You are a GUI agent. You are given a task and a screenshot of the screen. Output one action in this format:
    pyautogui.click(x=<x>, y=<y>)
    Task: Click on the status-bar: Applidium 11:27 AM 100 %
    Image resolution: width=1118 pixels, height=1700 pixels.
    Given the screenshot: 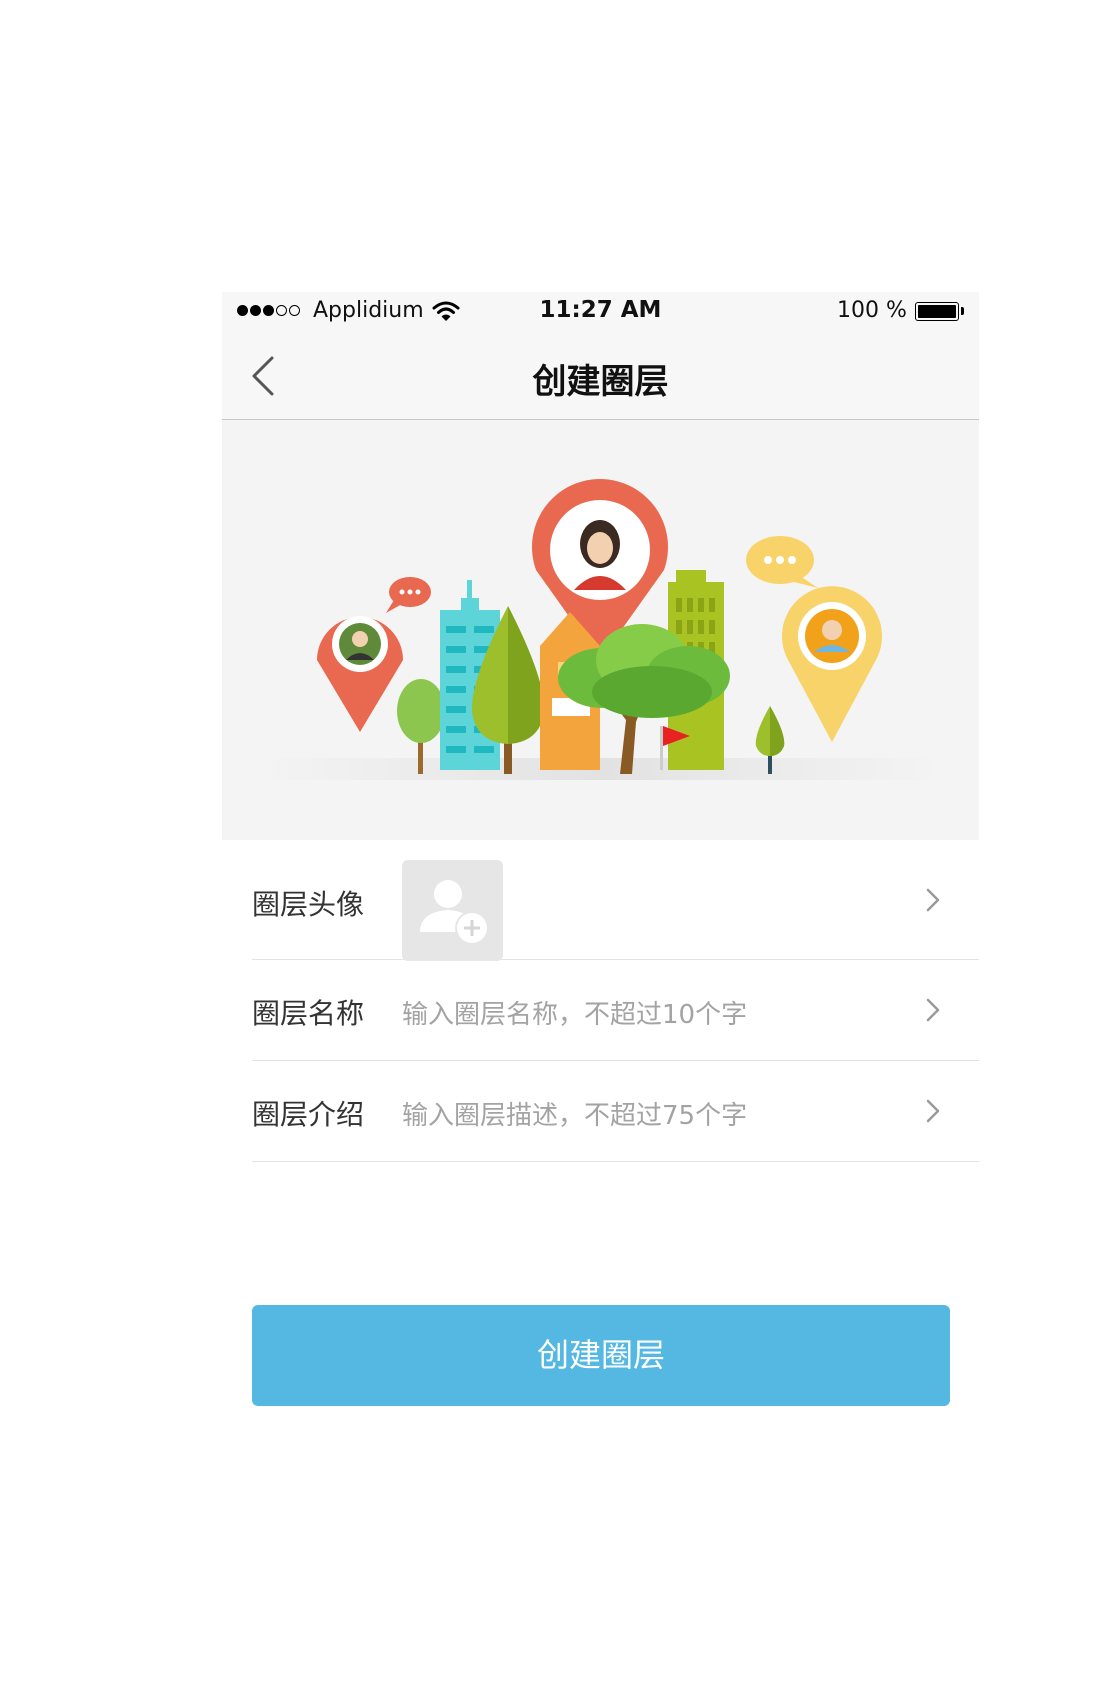 What is the action you would take?
    pyautogui.click(x=600, y=312)
    